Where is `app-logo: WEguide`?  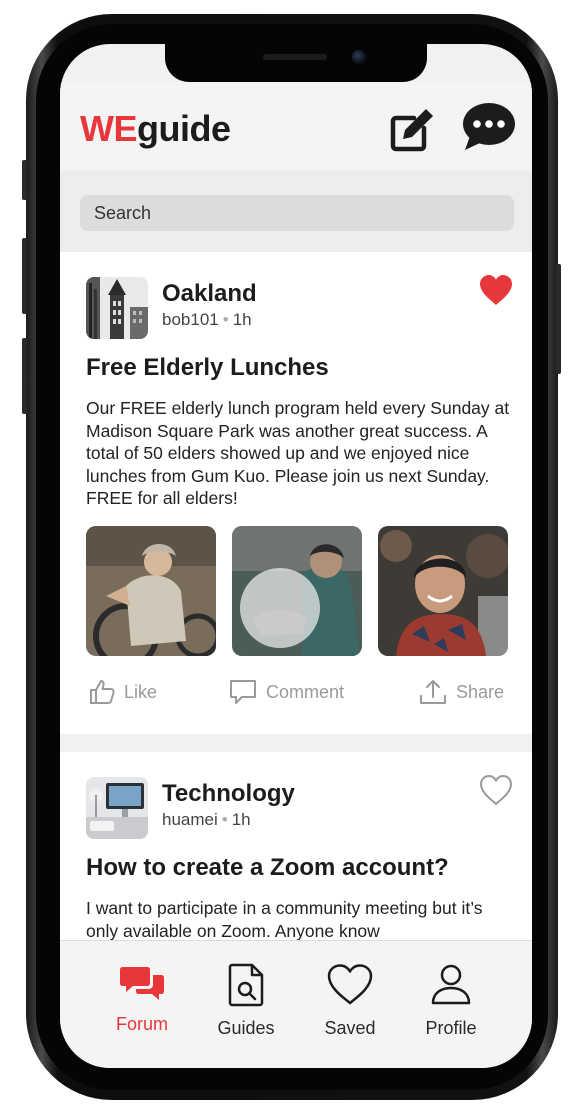
app-logo: WEguide is located at coordinates (155, 128).